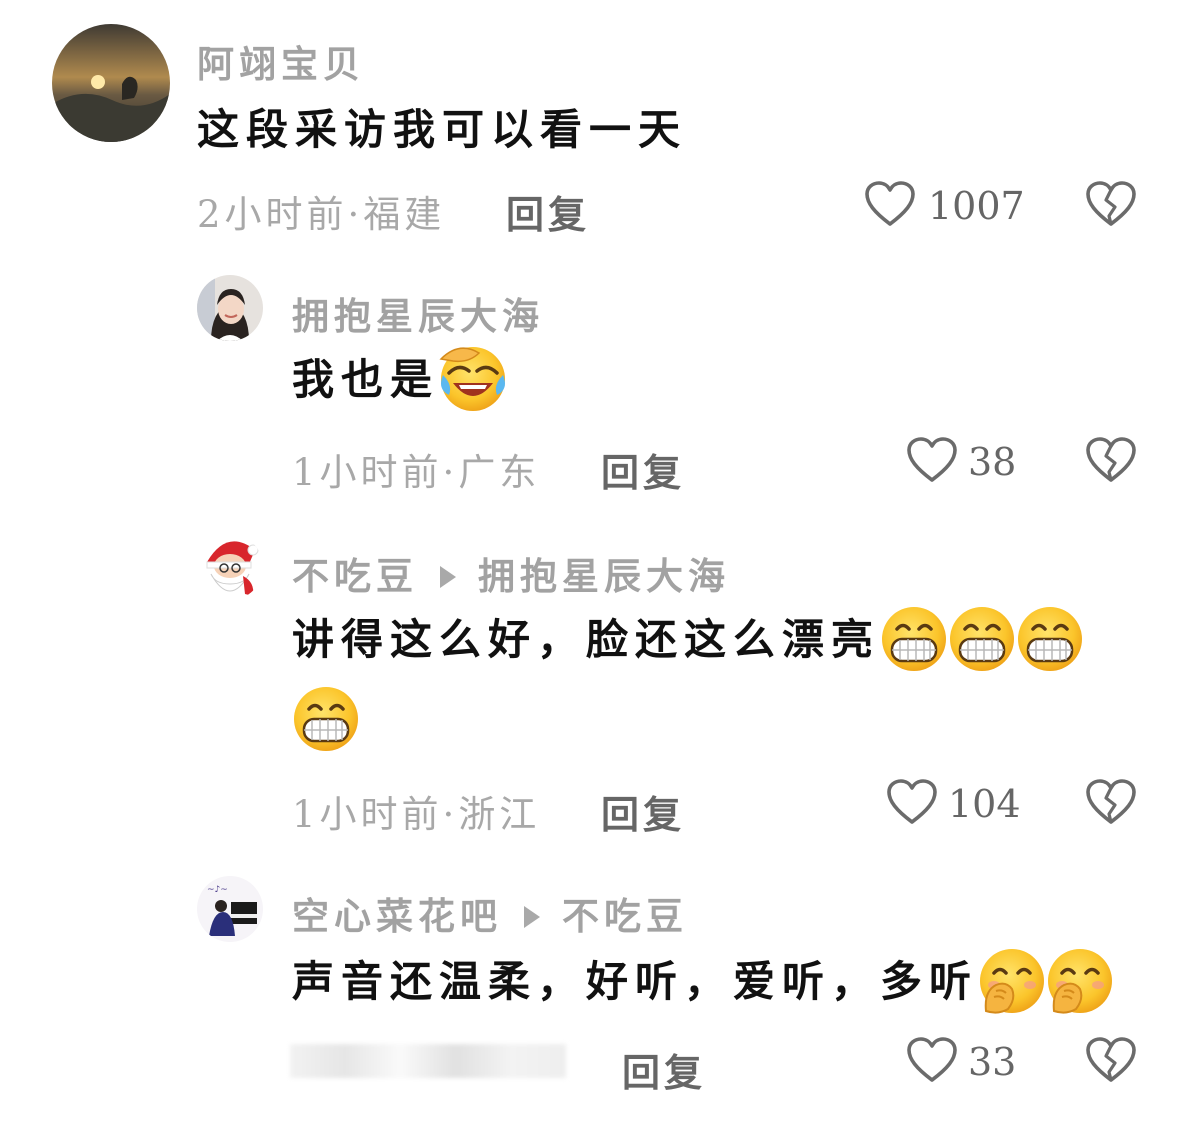 Image resolution: width=1200 pixels, height=1122 pixels. I want to click on comment-text-body: 这段采访我可以看一天, so click(442, 129).